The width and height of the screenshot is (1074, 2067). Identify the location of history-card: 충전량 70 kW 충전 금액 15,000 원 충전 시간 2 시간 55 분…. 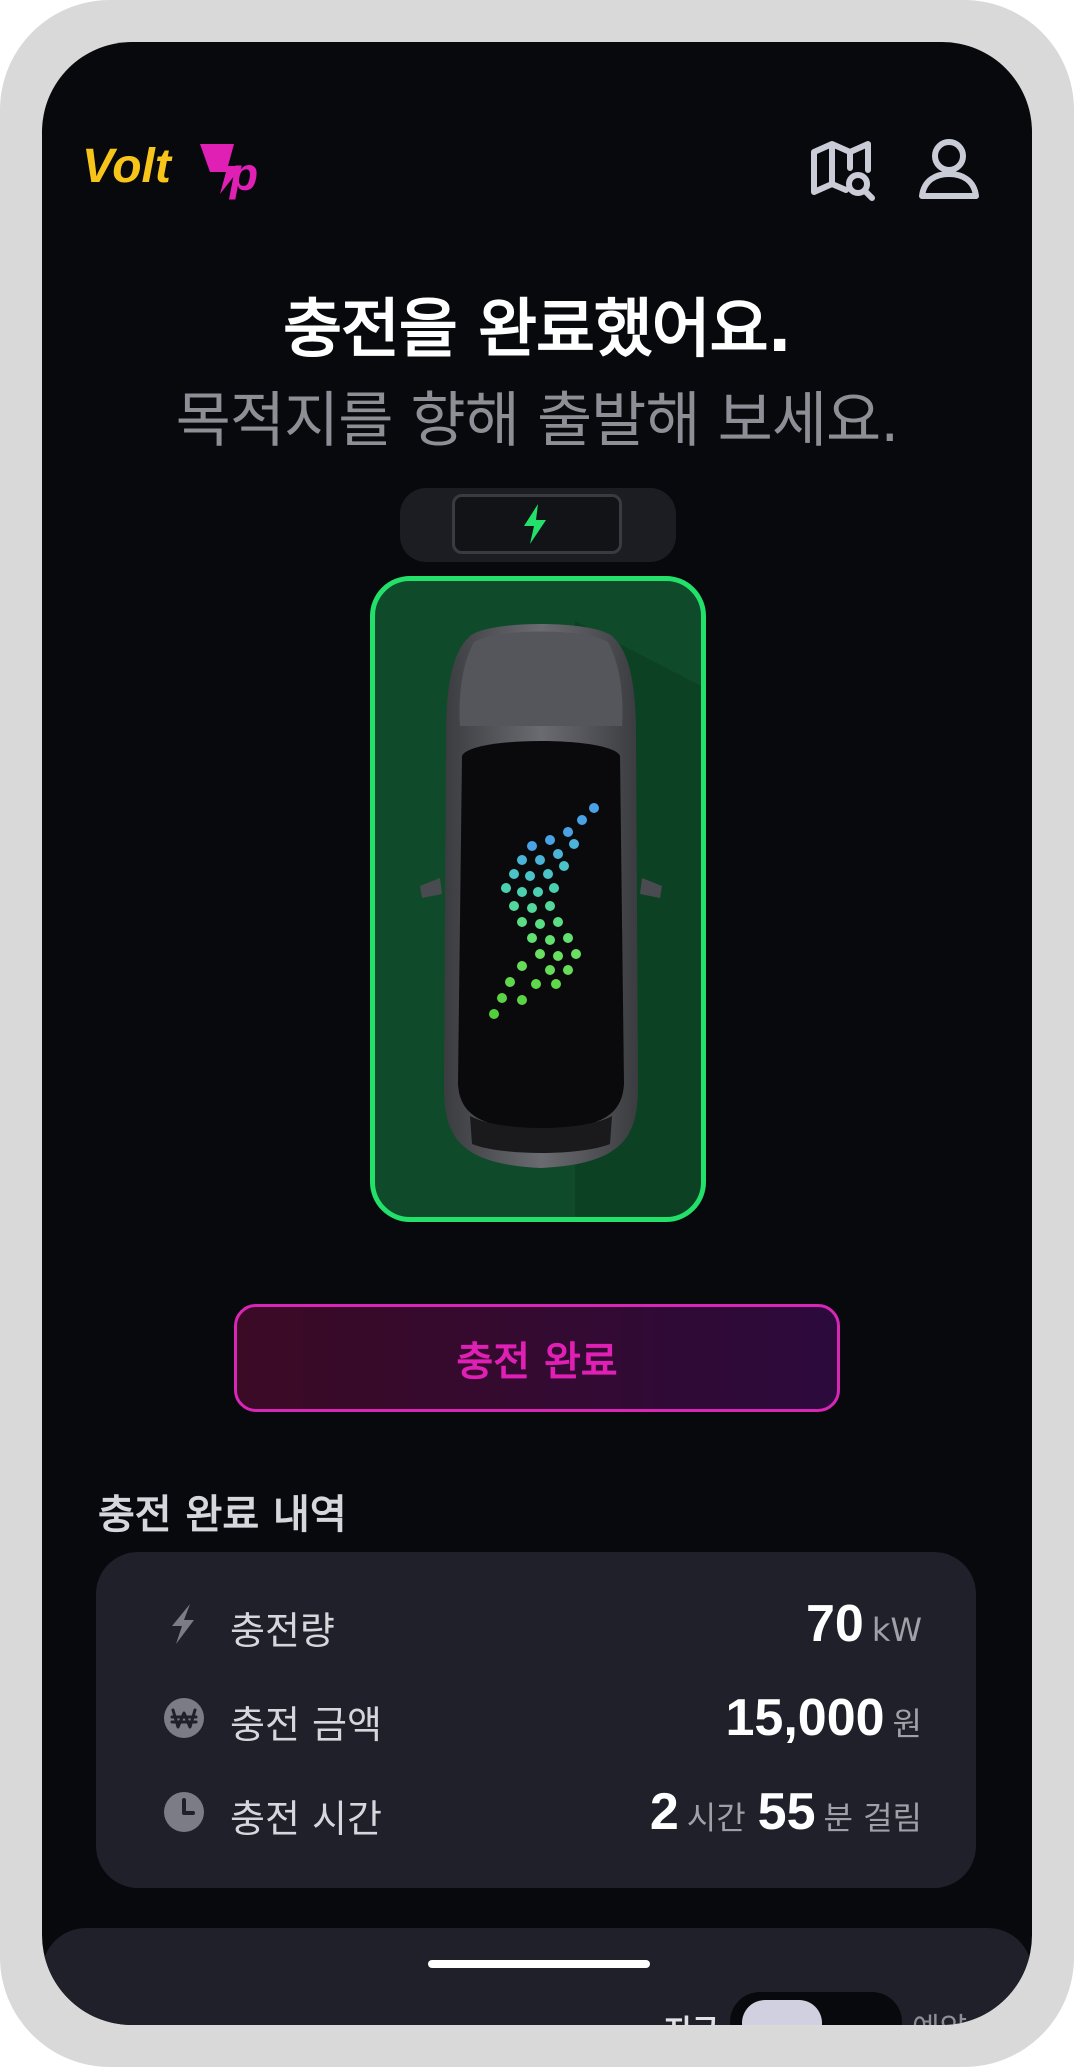
(536, 1720).